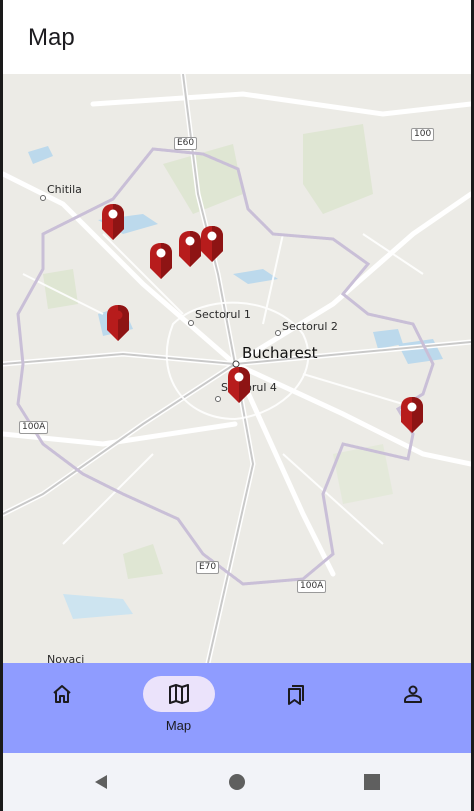 Image resolution: width=474 pixels, height=811 pixels. Describe the element at coordinates (208, 567) in the screenshot. I see `road-shield-e70: E70` at that location.